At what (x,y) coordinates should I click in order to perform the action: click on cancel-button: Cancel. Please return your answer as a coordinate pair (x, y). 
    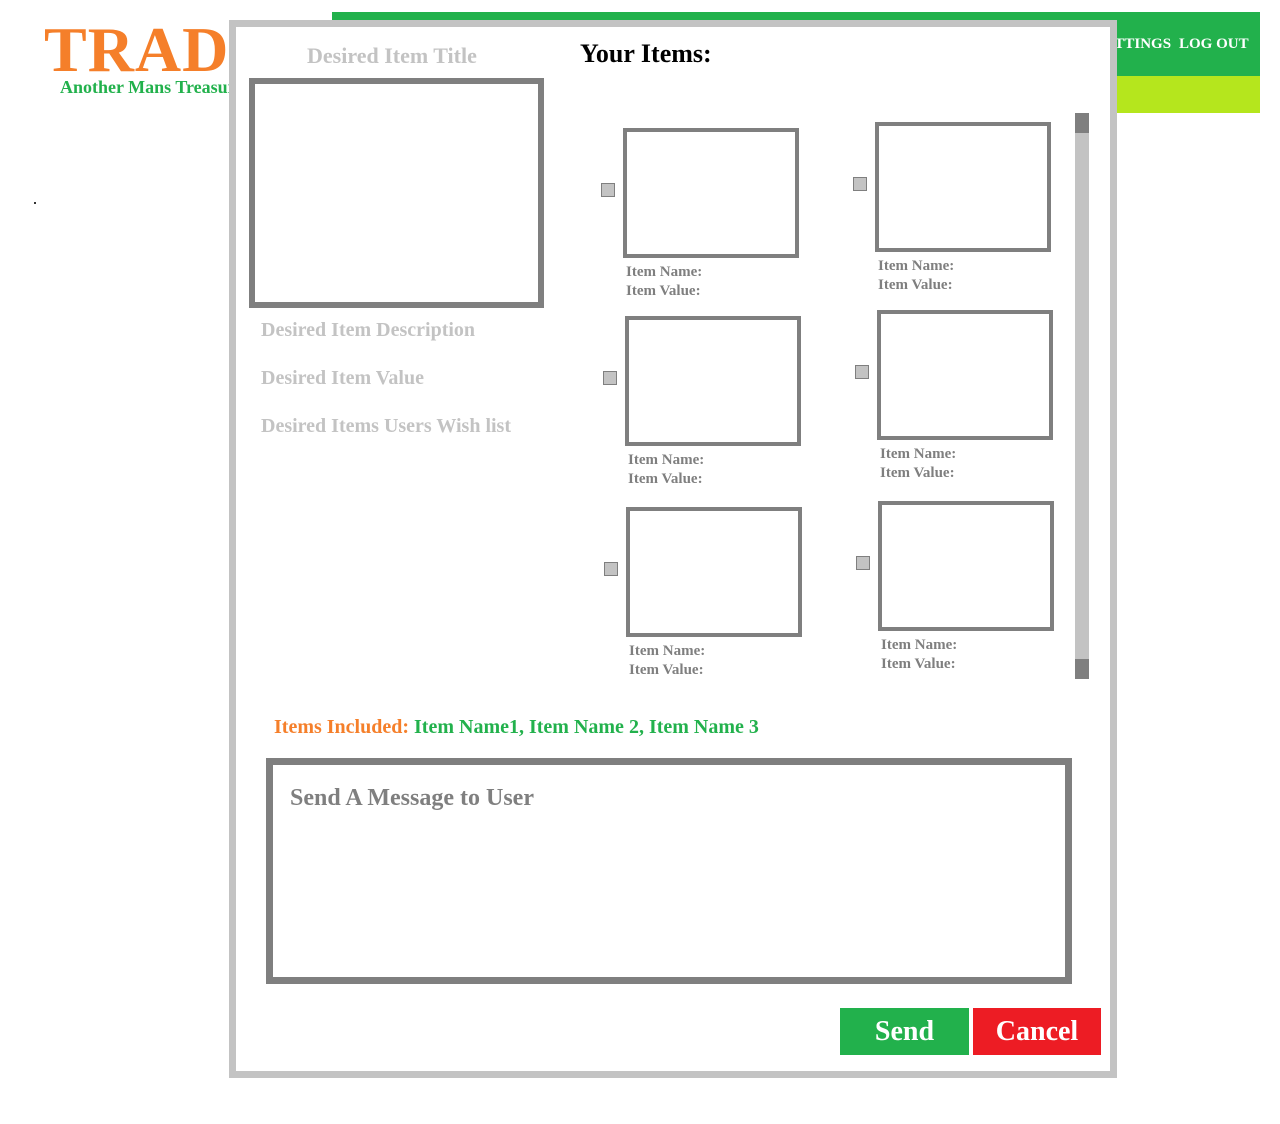
    Looking at the image, I should click on (1037, 1031).